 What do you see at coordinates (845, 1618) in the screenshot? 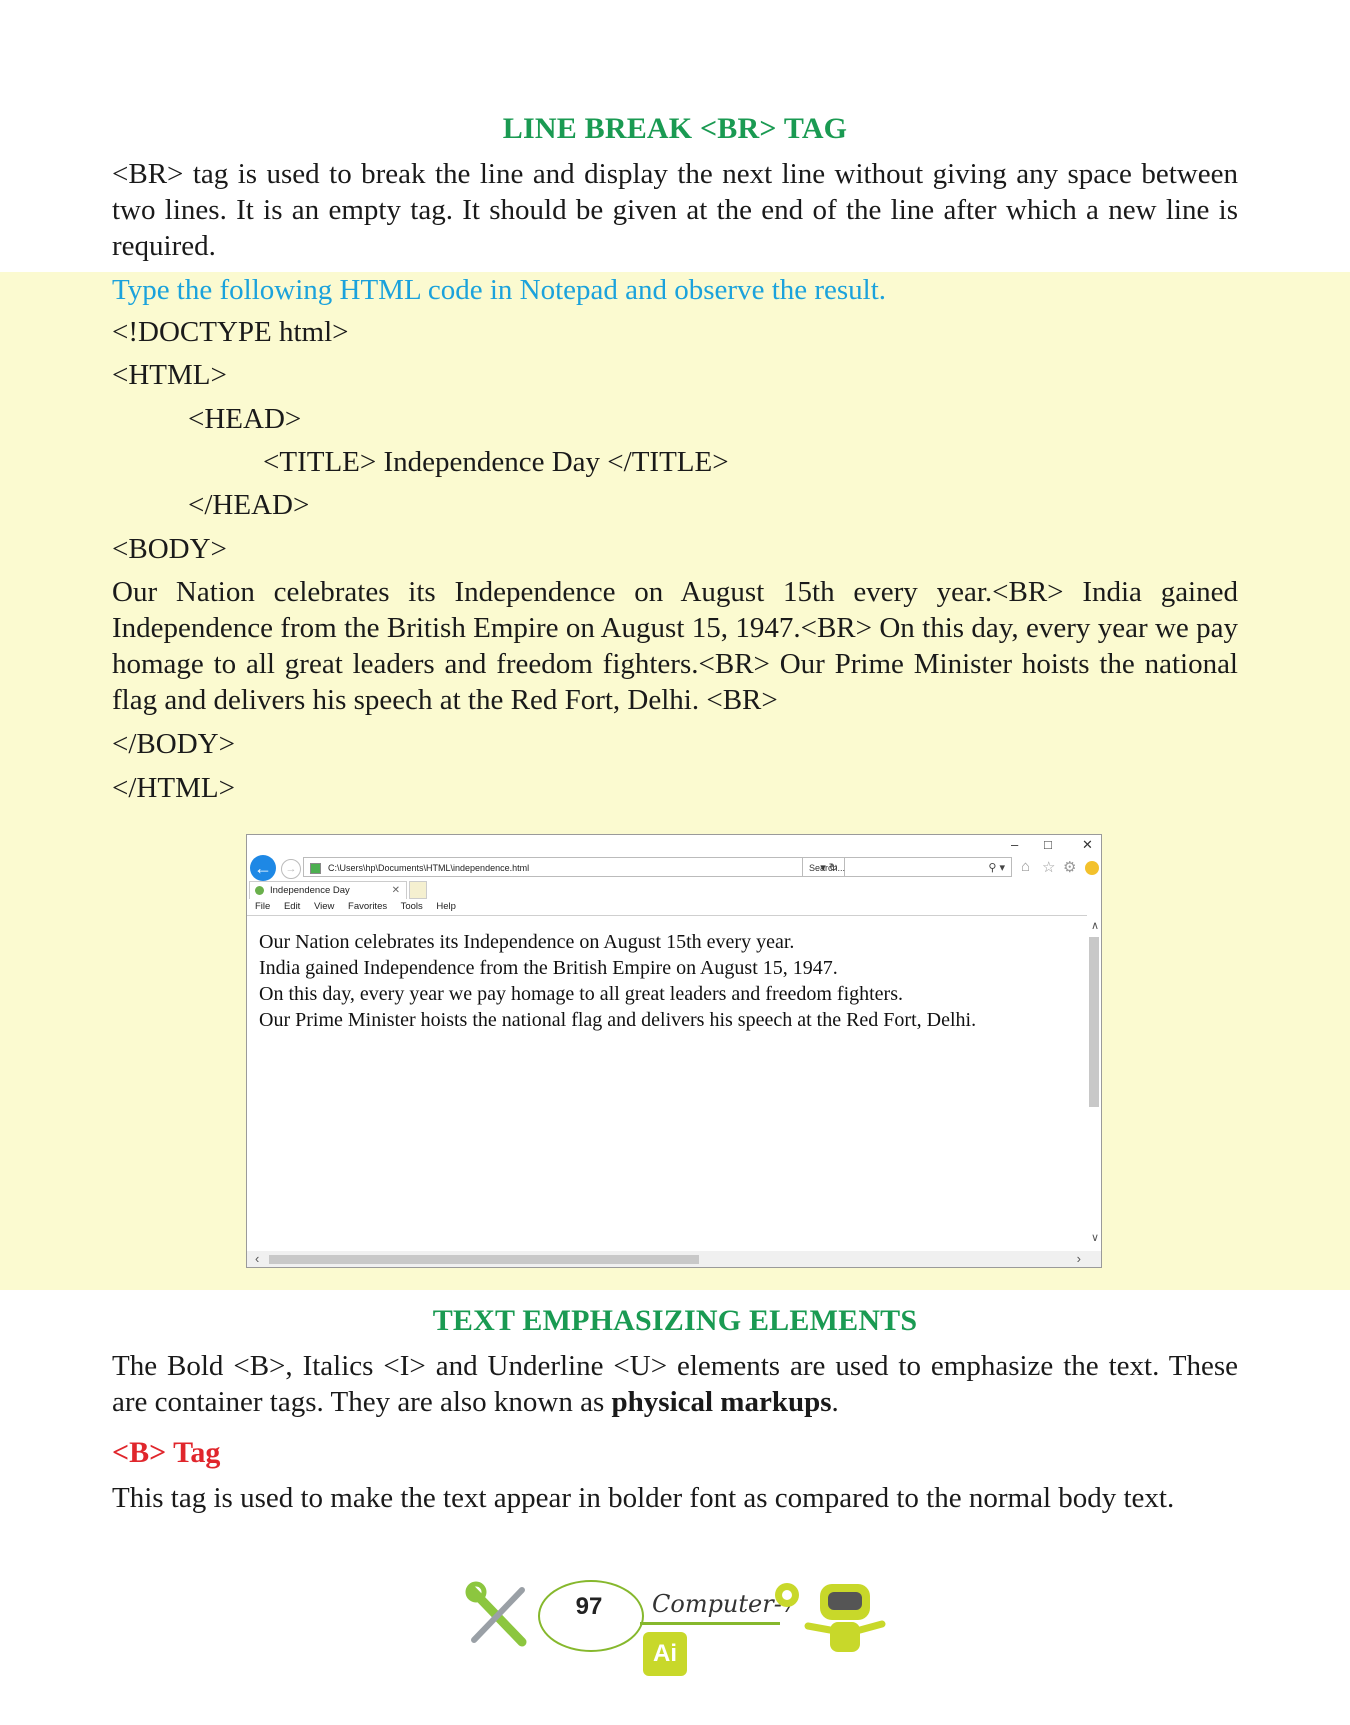
I see `robot-icon` at bounding box center [845, 1618].